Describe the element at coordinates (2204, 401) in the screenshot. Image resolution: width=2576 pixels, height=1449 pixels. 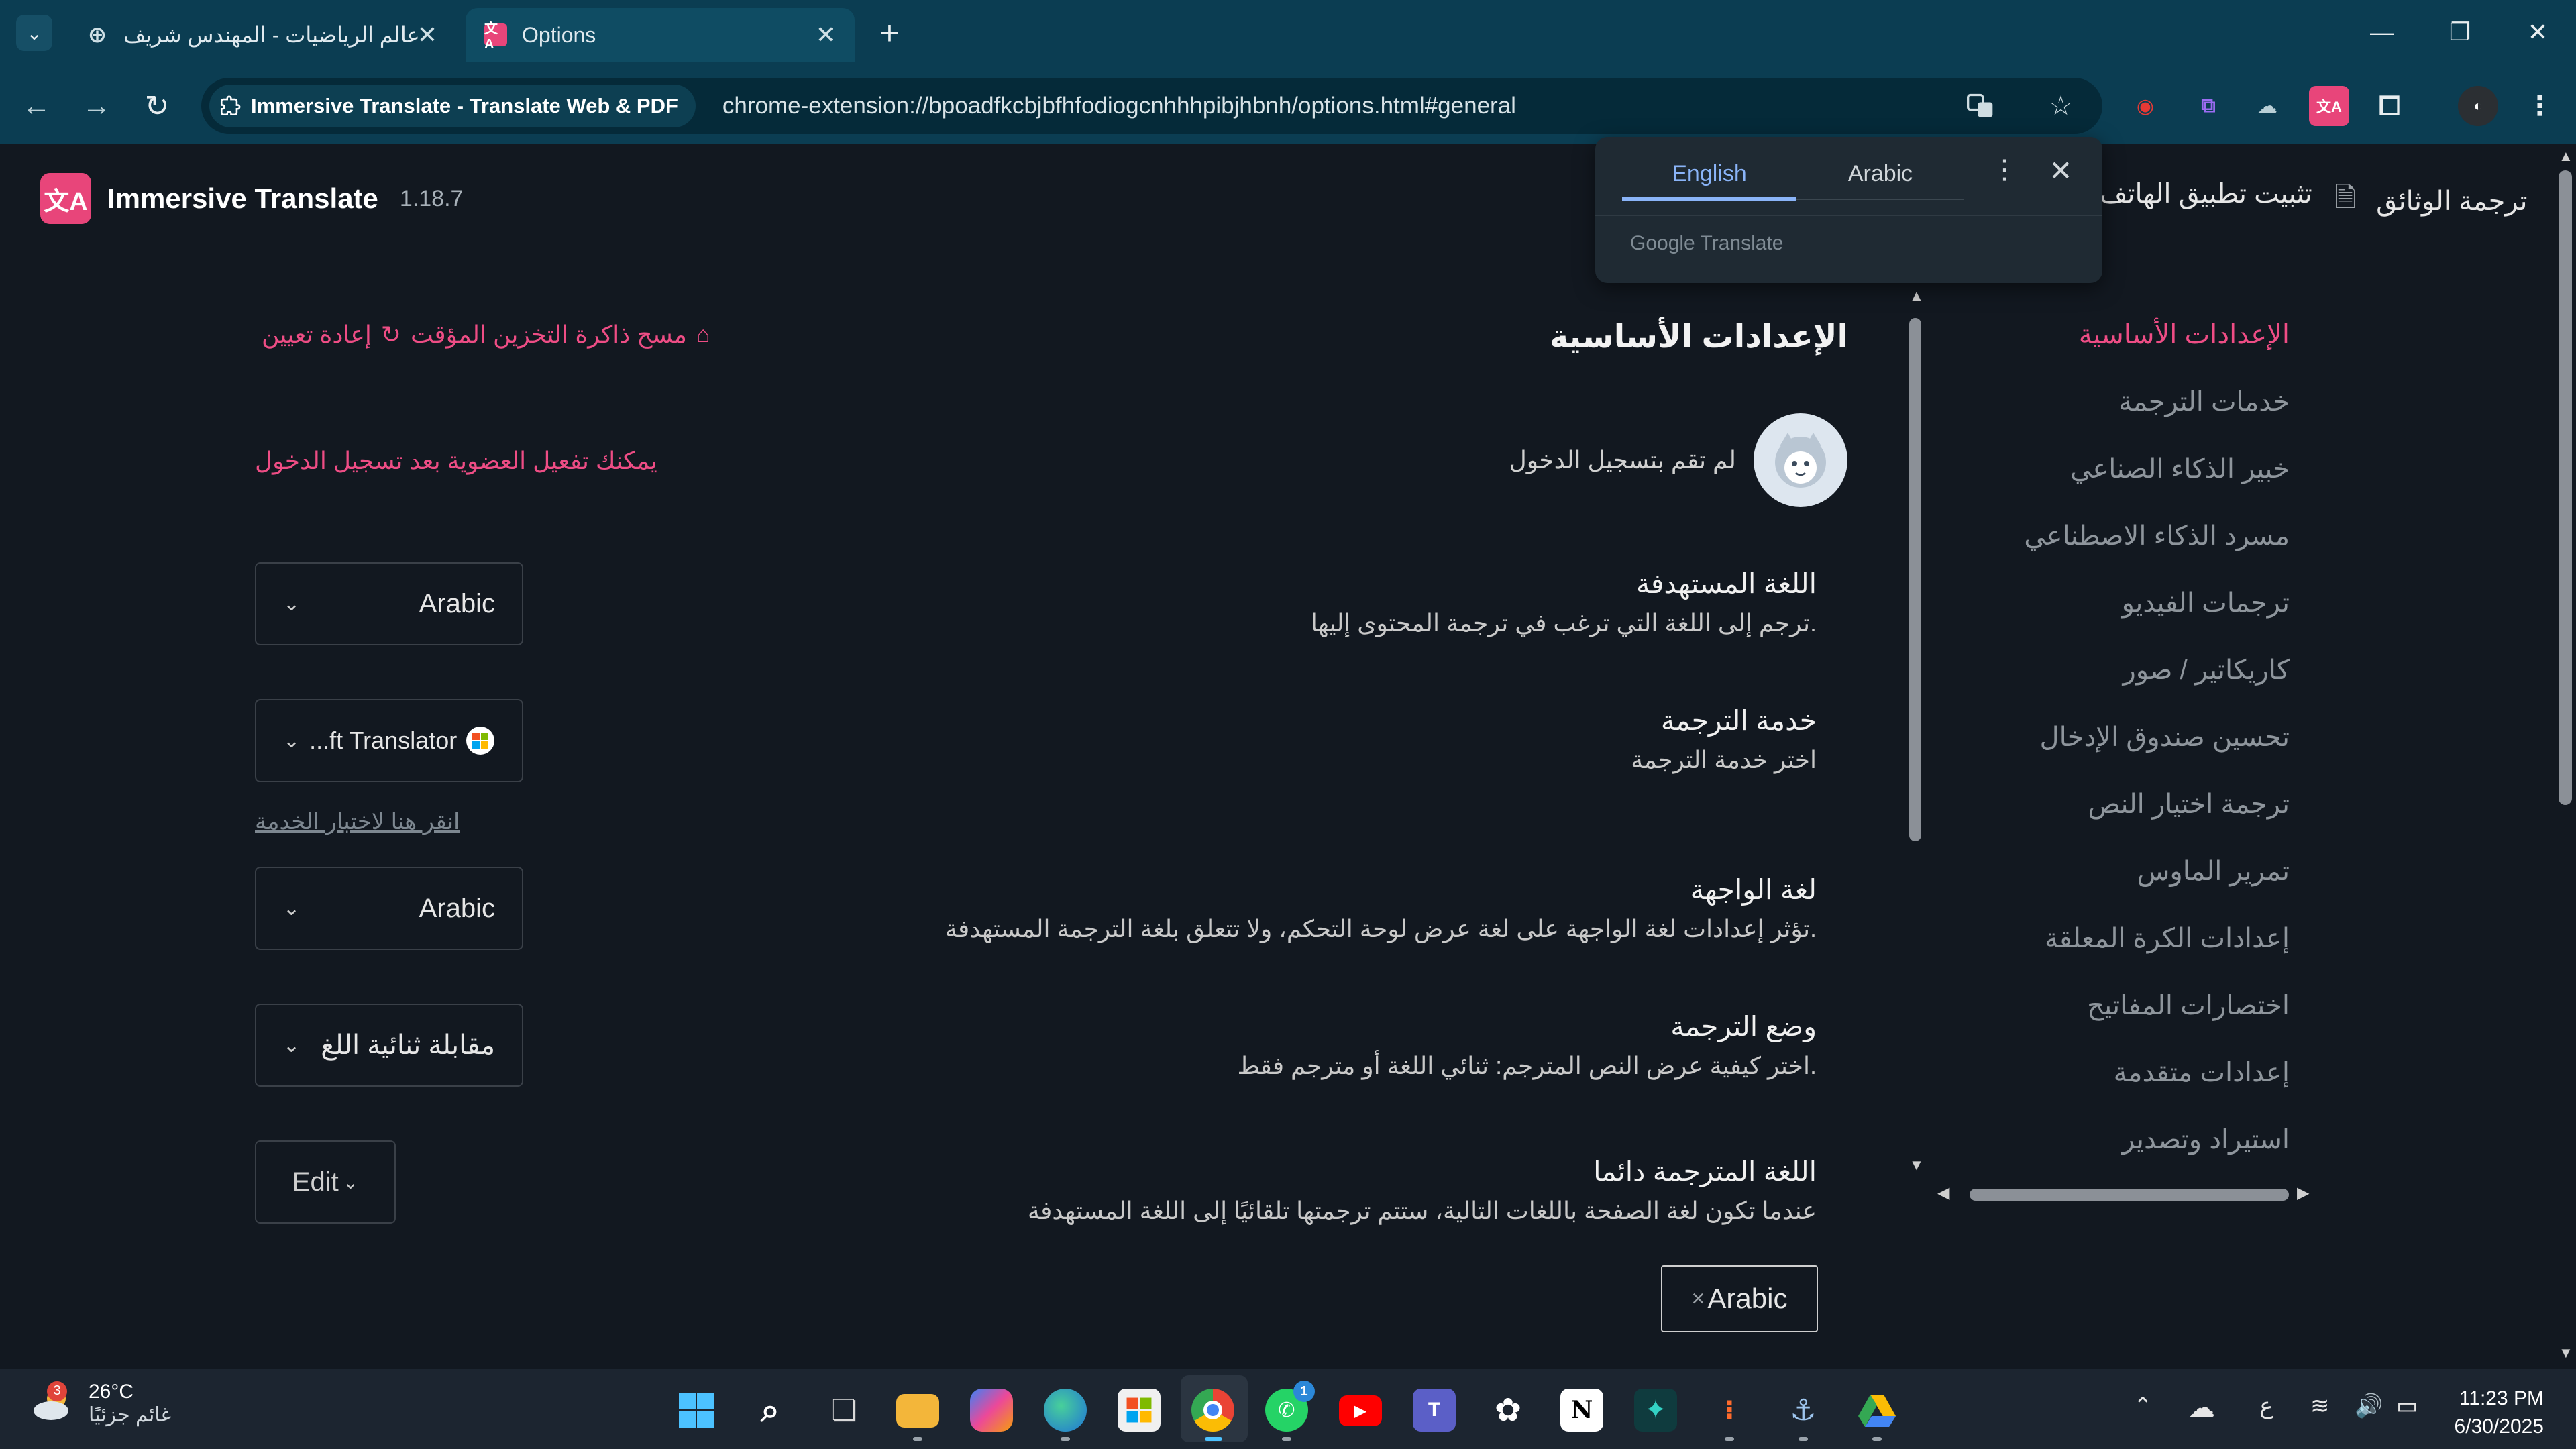
I see `sidebar-item-translation-services: خدمات الترجمة` at that location.